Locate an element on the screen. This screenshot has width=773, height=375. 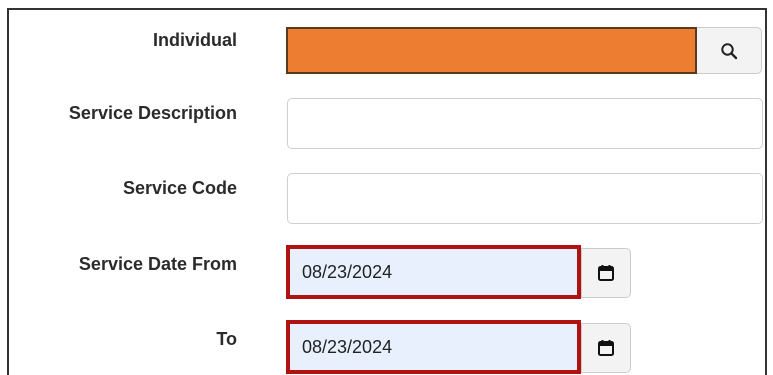
service-date-to-calendar-button is located at coordinates (606, 348).